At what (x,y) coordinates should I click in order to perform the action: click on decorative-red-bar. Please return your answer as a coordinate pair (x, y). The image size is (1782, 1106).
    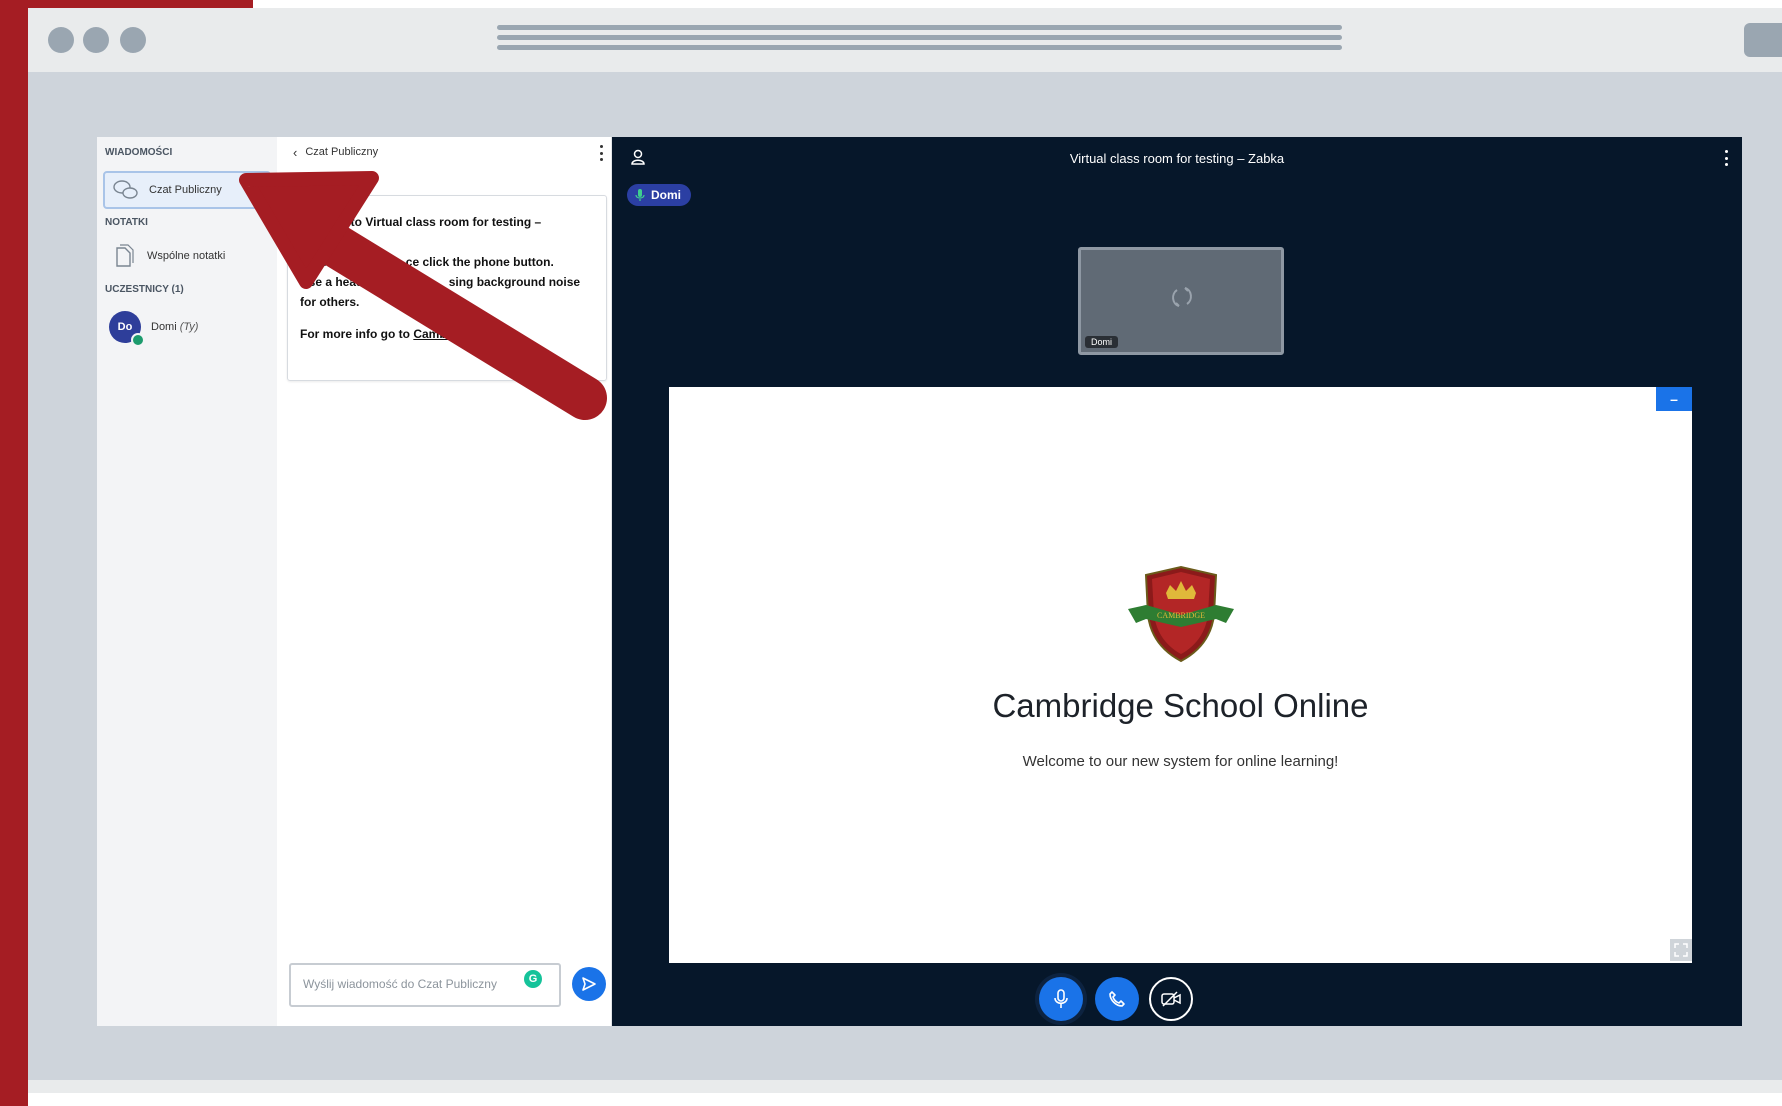
    Looking at the image, I should click on (14, 553).